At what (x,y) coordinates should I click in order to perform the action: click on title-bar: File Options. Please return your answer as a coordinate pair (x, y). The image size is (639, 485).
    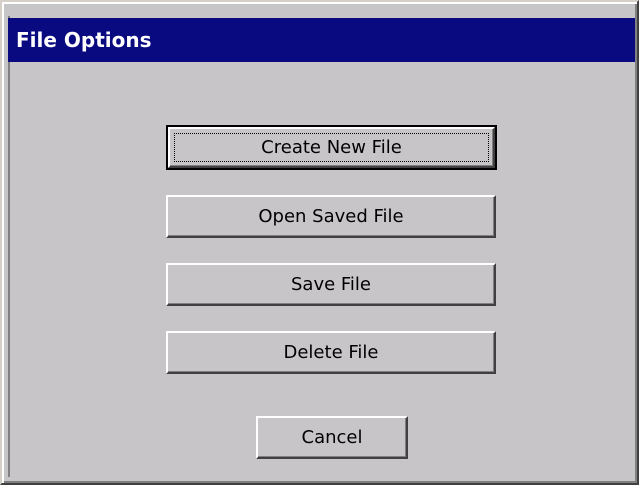
    Looking at the image, I should click on (321, 40).